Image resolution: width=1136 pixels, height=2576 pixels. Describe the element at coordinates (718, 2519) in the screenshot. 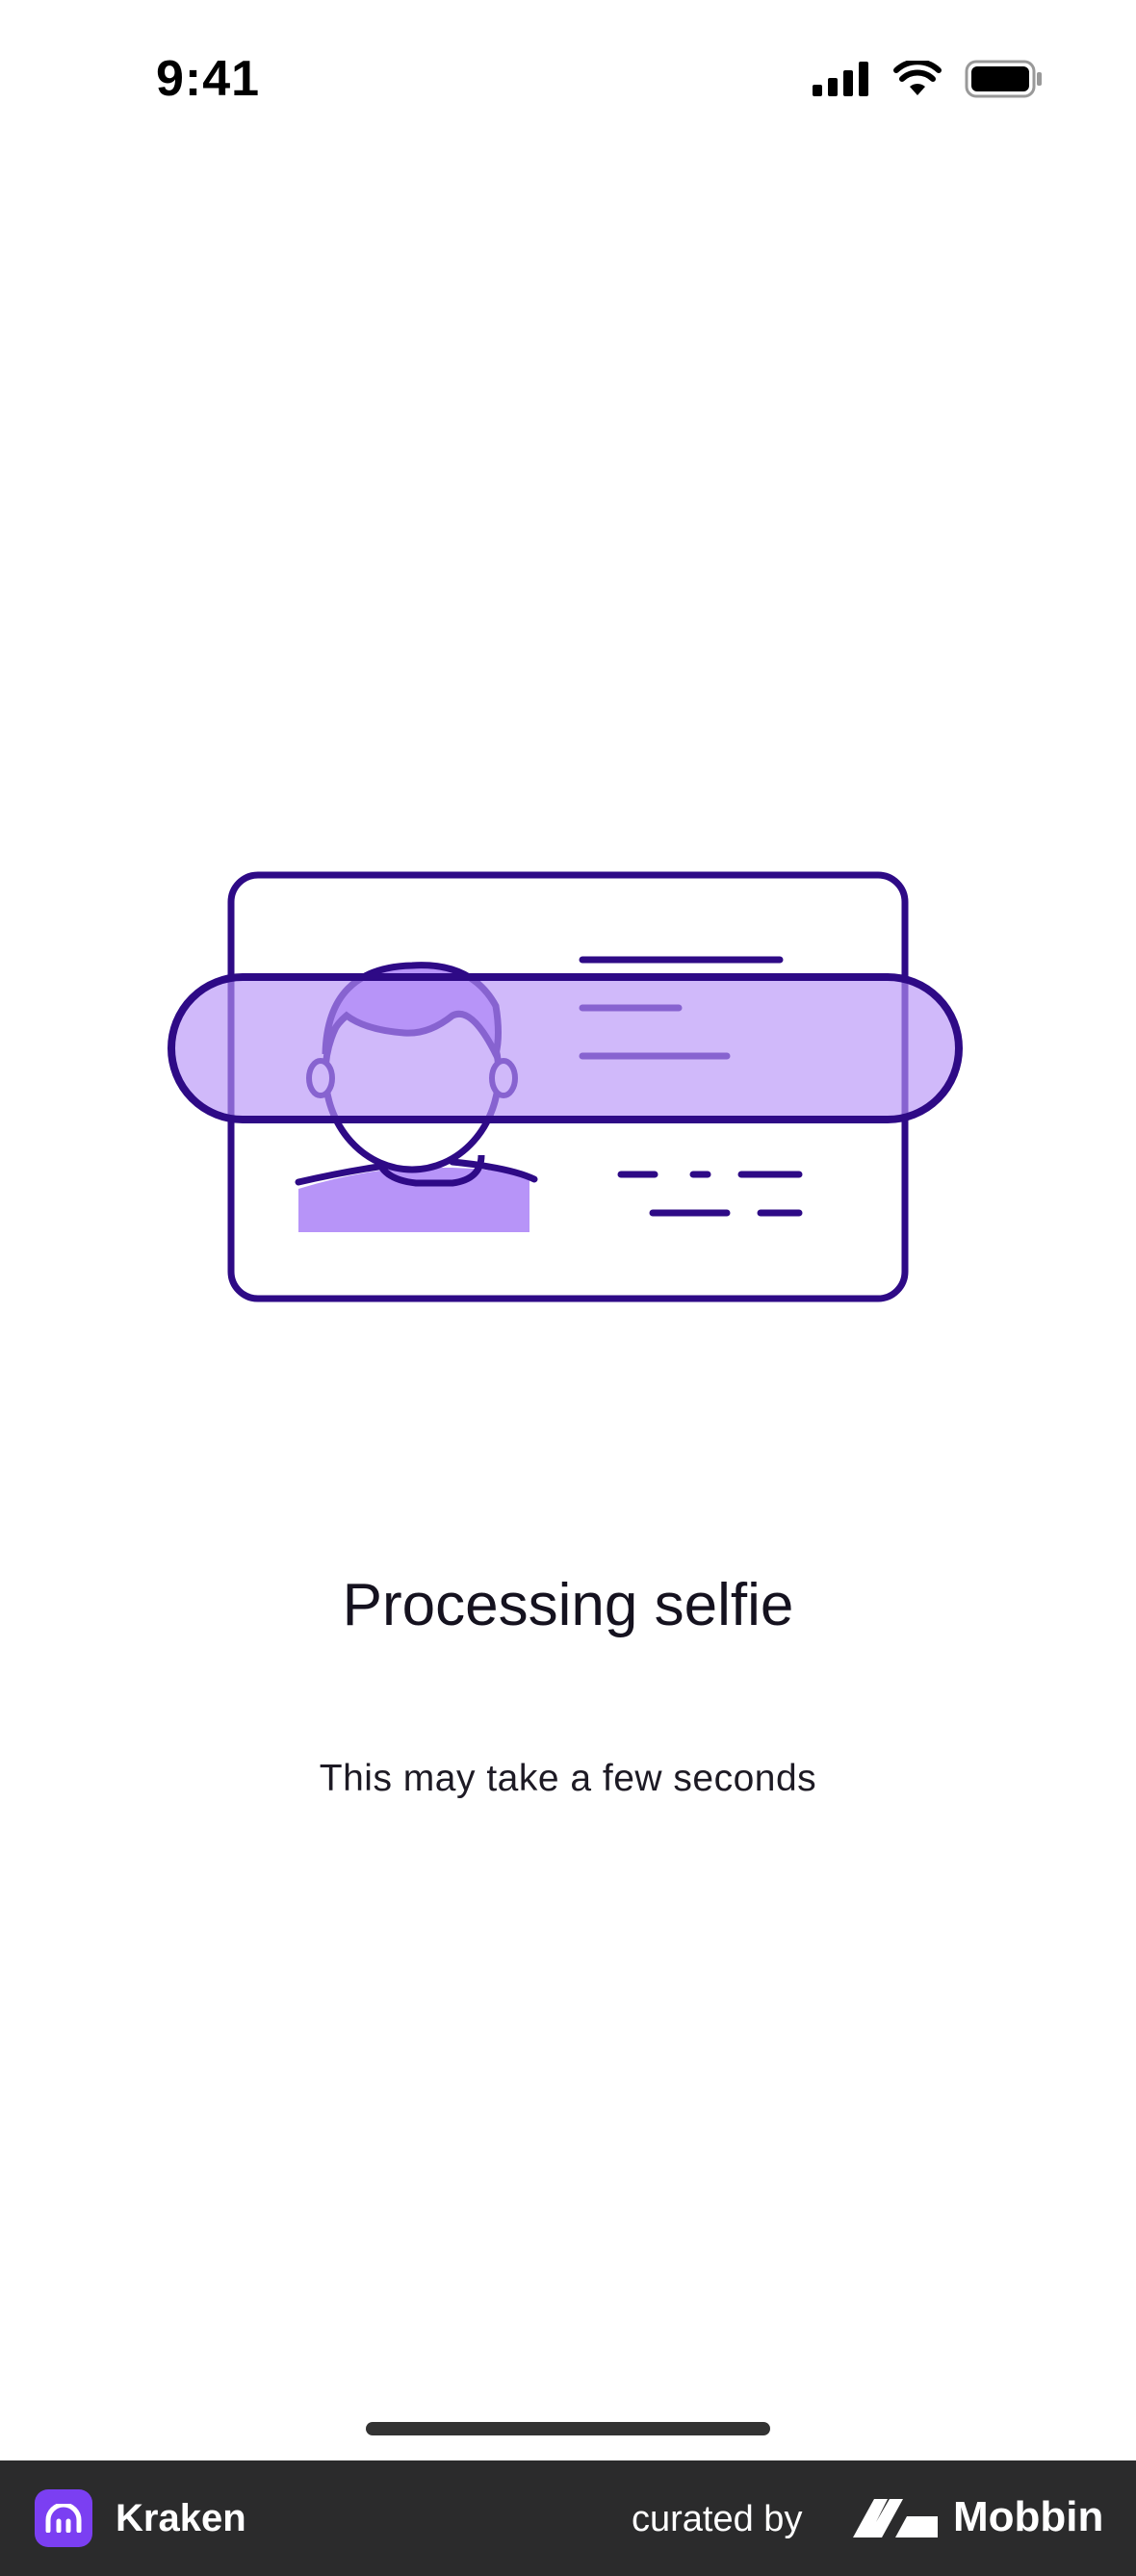

I see `footer-curated-label: curated by` at that location.